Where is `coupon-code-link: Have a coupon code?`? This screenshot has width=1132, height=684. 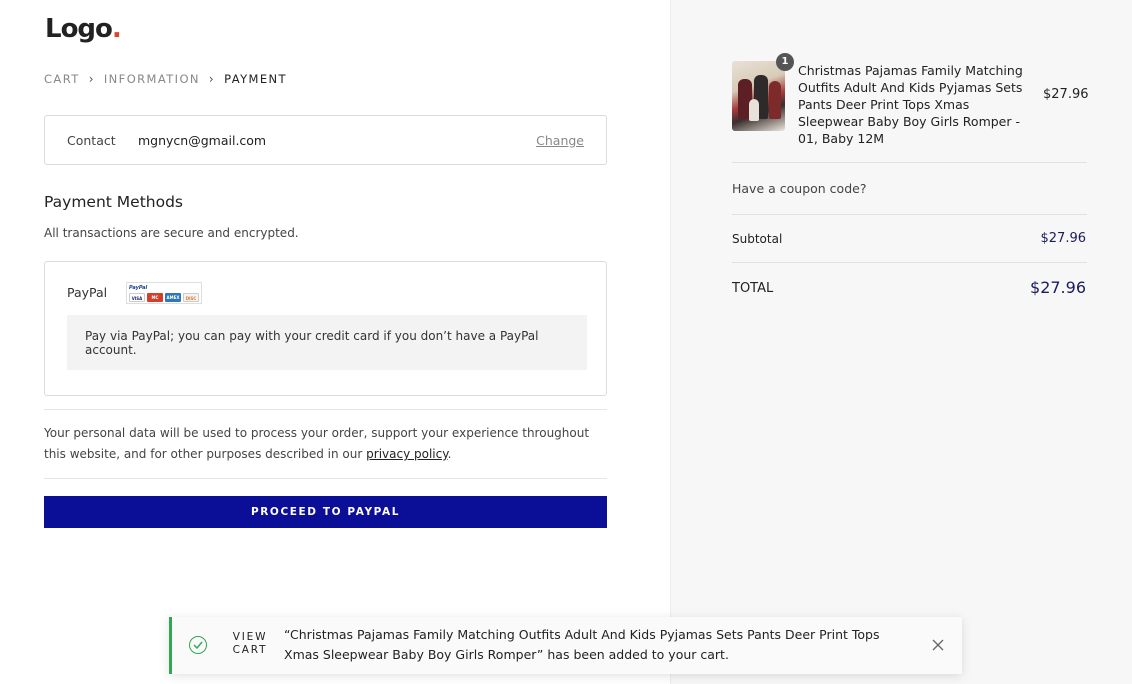
coupon-code-link: Have a coupon code? is located at coordinates (799, 188).